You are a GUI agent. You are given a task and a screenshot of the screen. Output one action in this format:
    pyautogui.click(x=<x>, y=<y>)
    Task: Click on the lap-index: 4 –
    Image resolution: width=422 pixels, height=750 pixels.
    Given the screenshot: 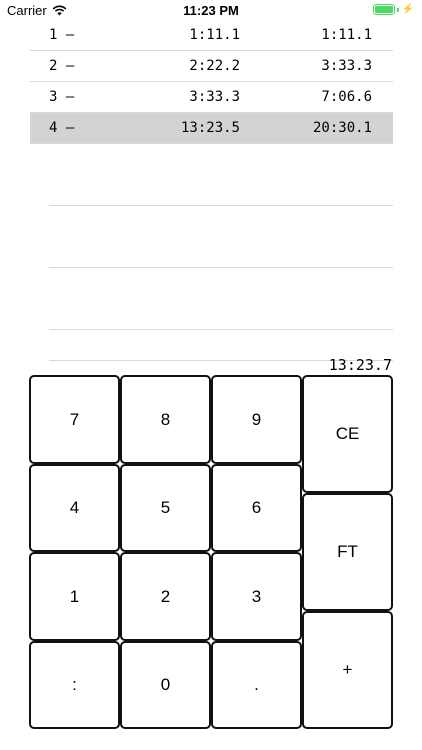 What is the action you would take?
    pyautogui.click(x=62, y=128)
    